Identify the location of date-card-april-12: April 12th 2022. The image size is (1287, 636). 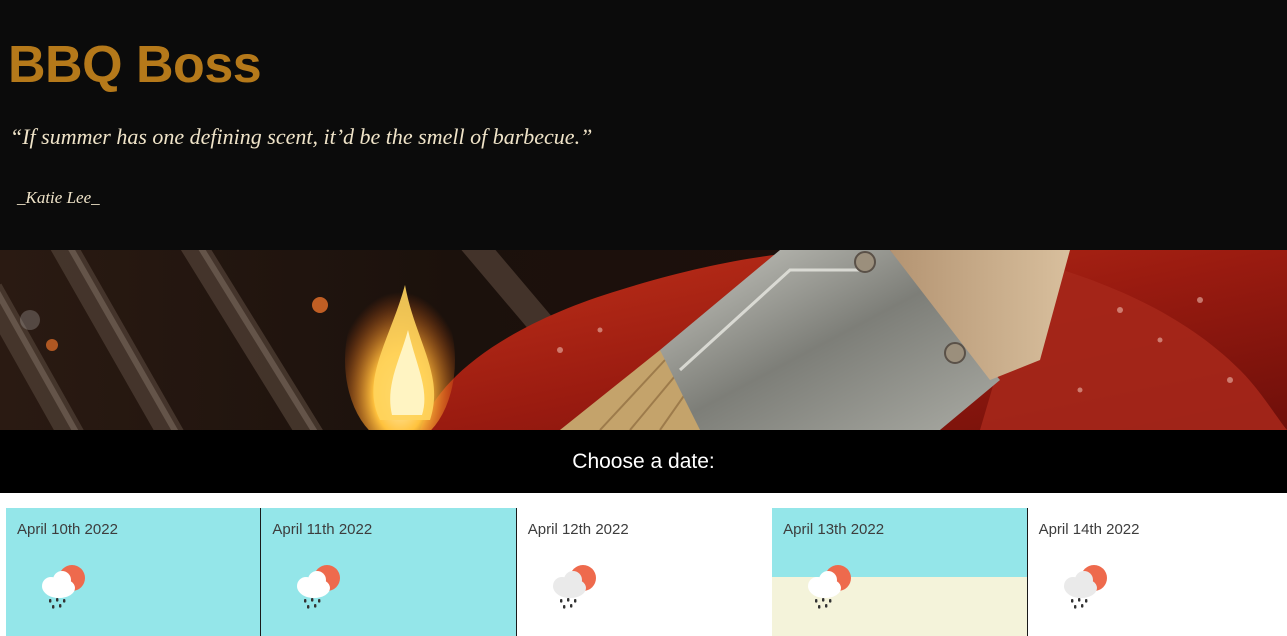
(644, 572).